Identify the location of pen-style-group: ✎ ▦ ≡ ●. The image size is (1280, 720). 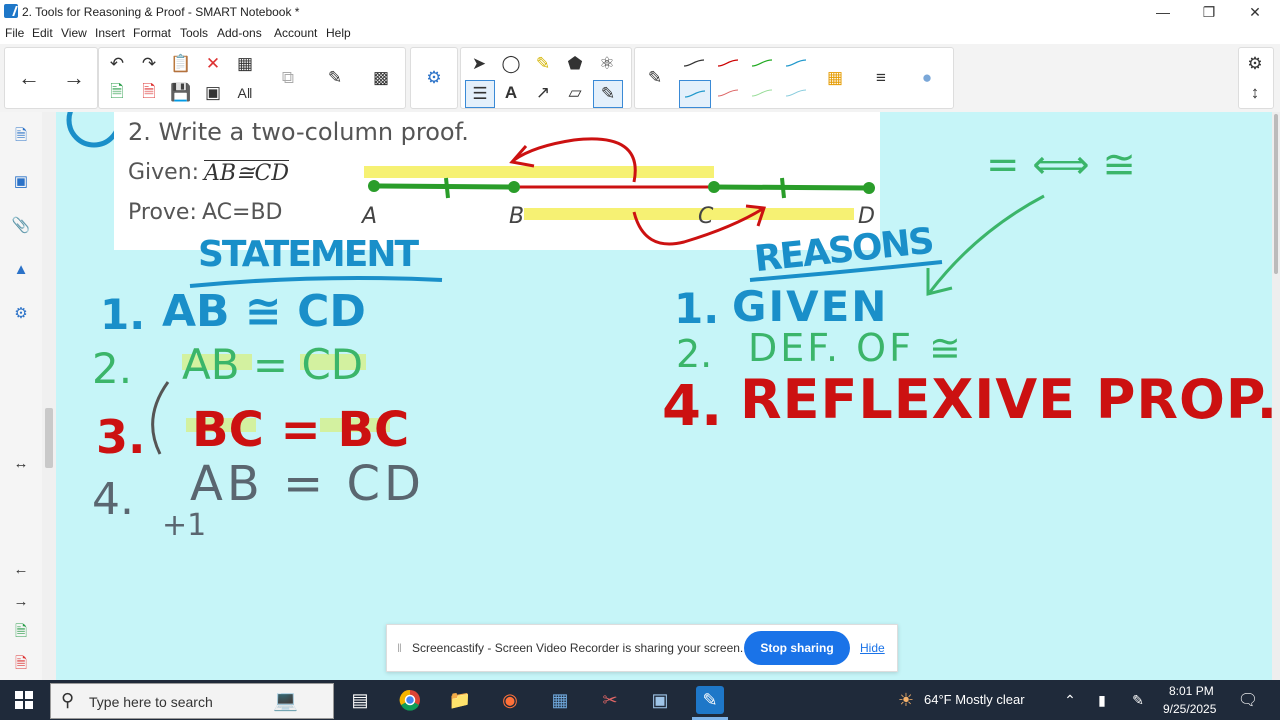
(794, 78).